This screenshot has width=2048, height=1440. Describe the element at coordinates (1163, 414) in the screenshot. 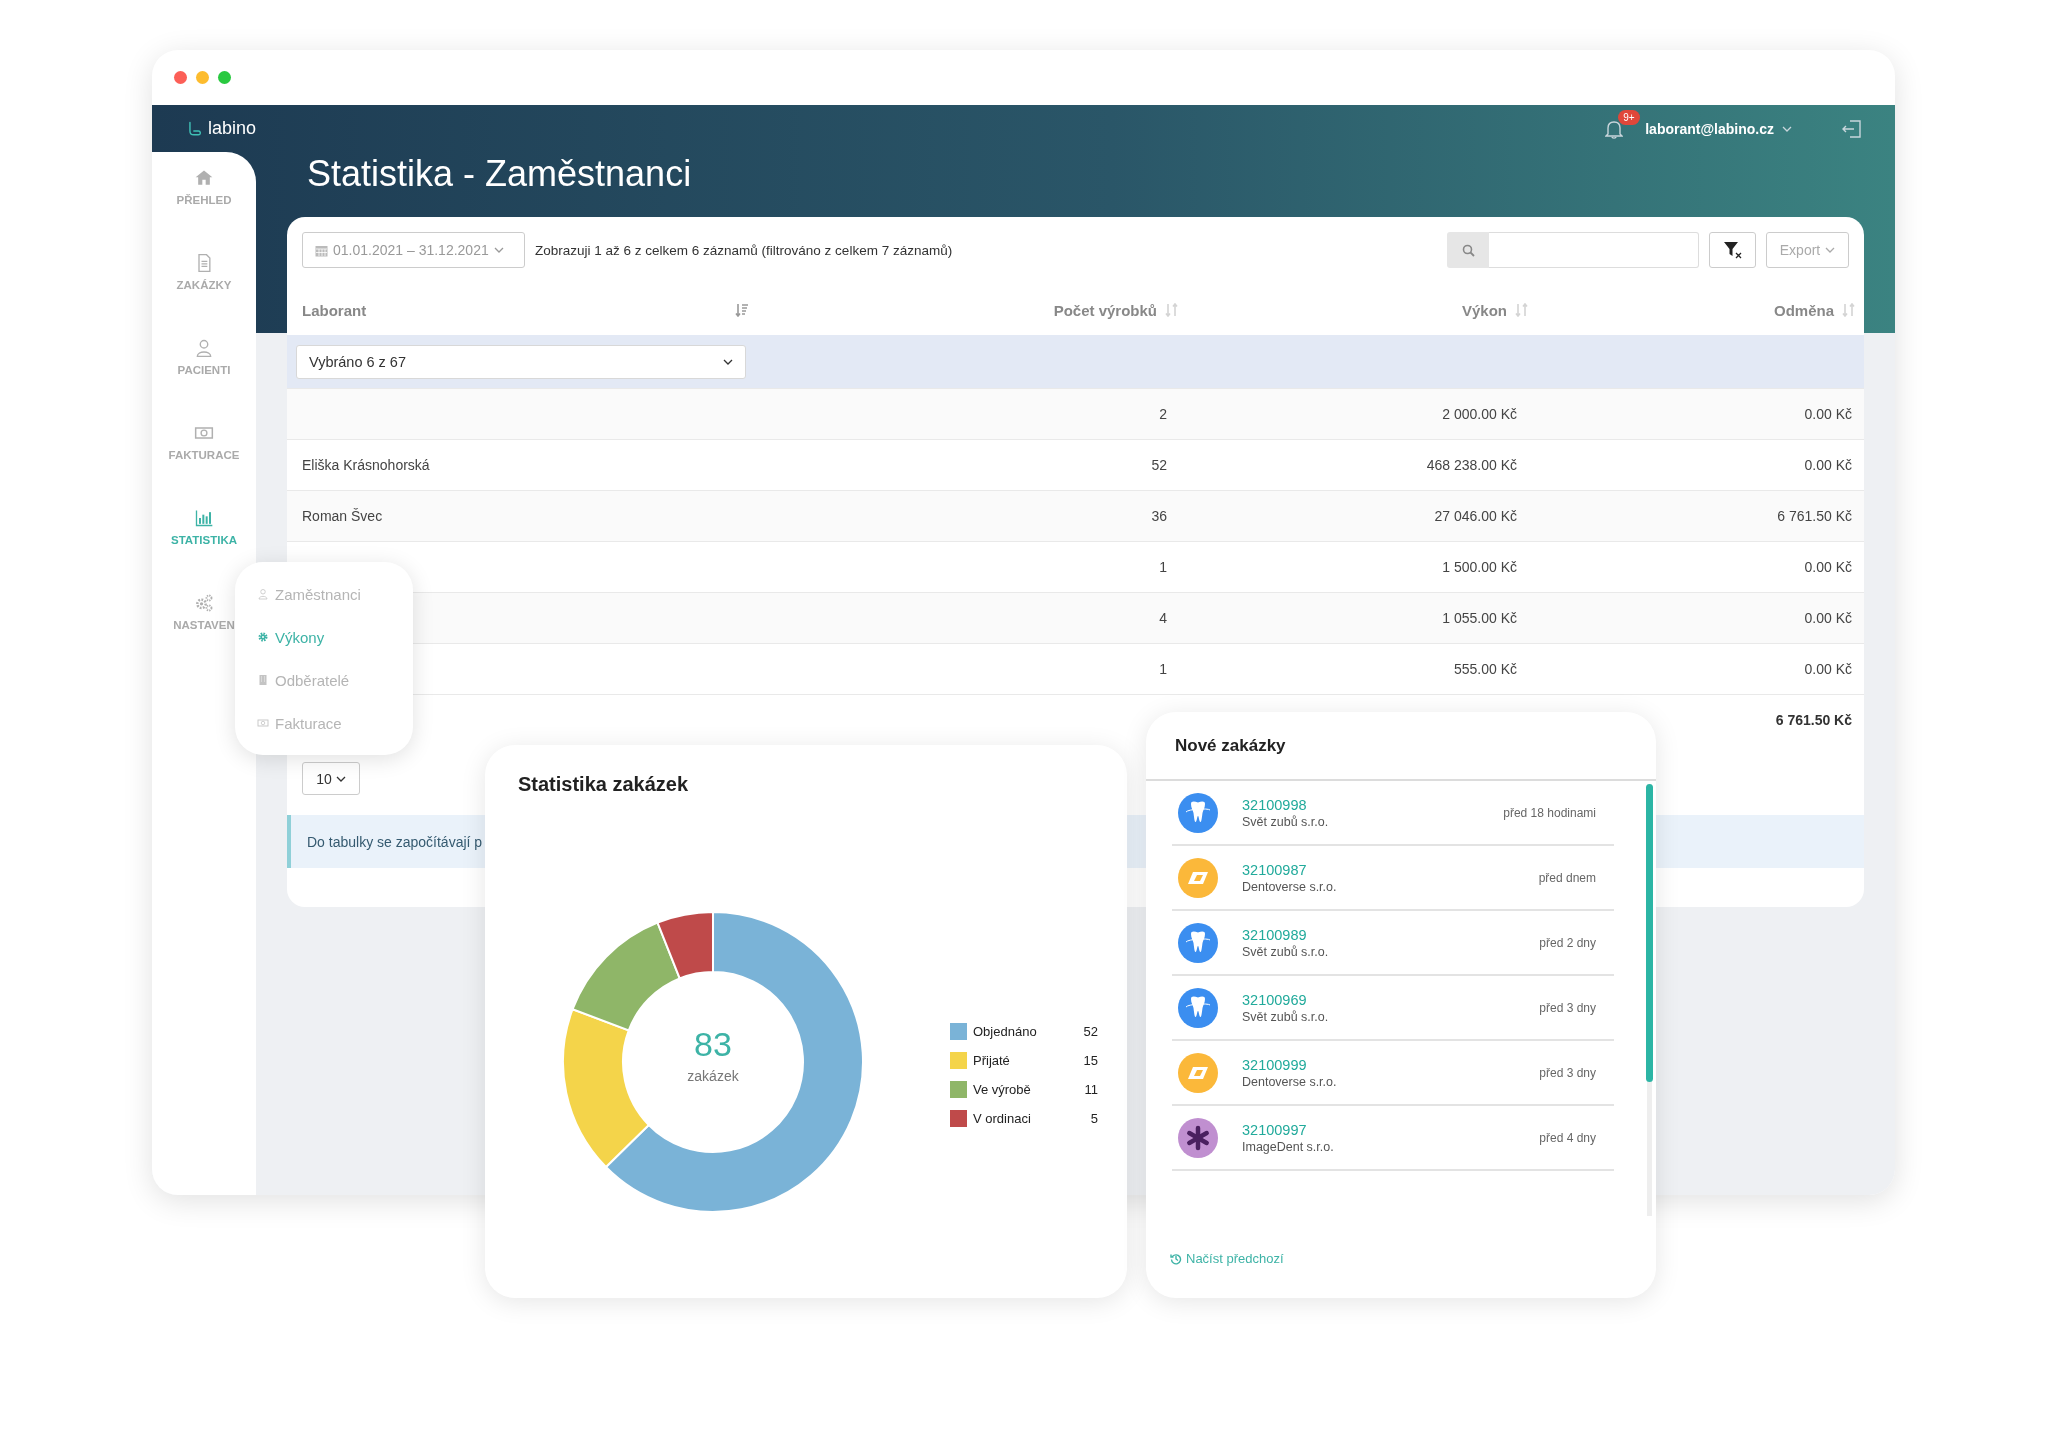

I see `table-cell: 2` at that location.